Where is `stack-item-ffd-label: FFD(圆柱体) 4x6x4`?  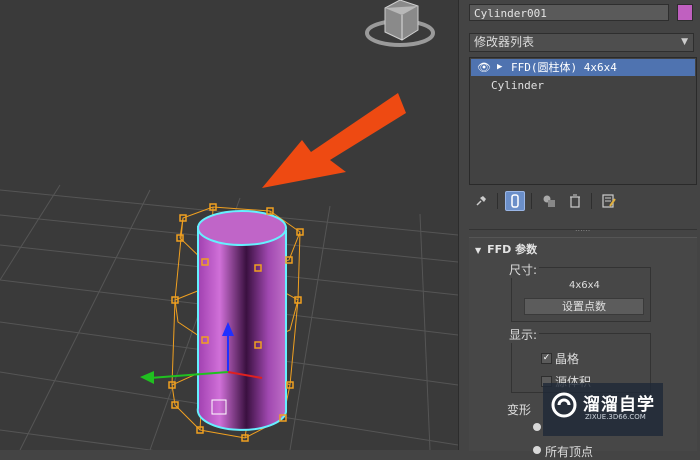
stack-item-ffd-label: FFD(圆柱体) 4x6x4 is located at coordinates (564, 67).